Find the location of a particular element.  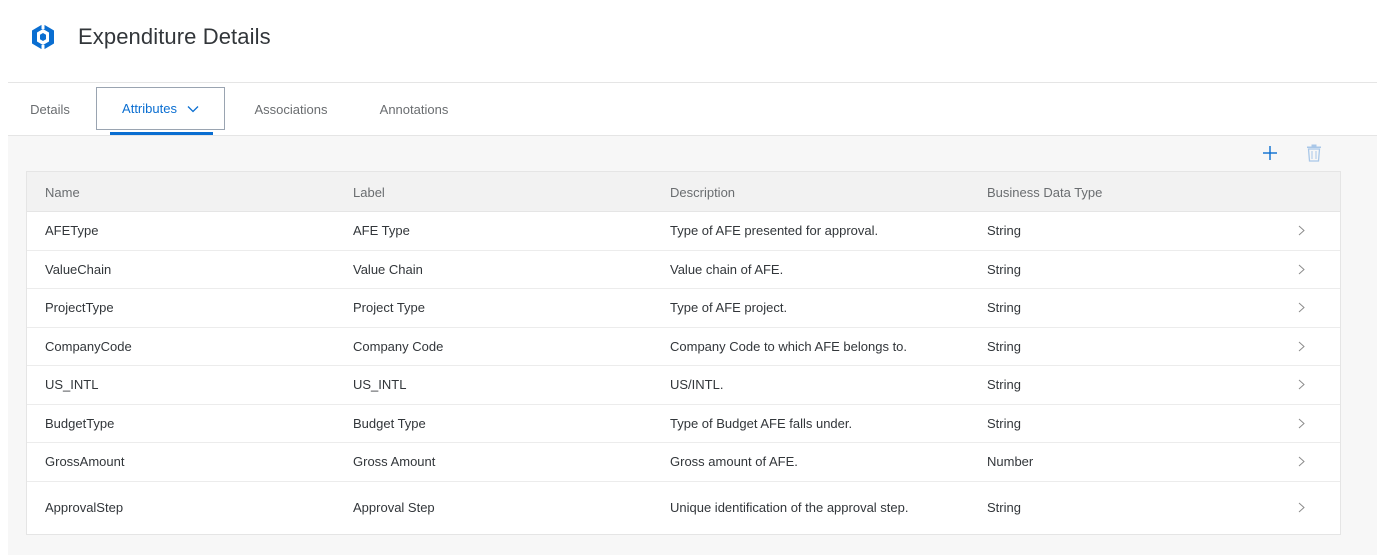

description-text: Type of AFE presented for approval. is located at coordinates (774, 231).